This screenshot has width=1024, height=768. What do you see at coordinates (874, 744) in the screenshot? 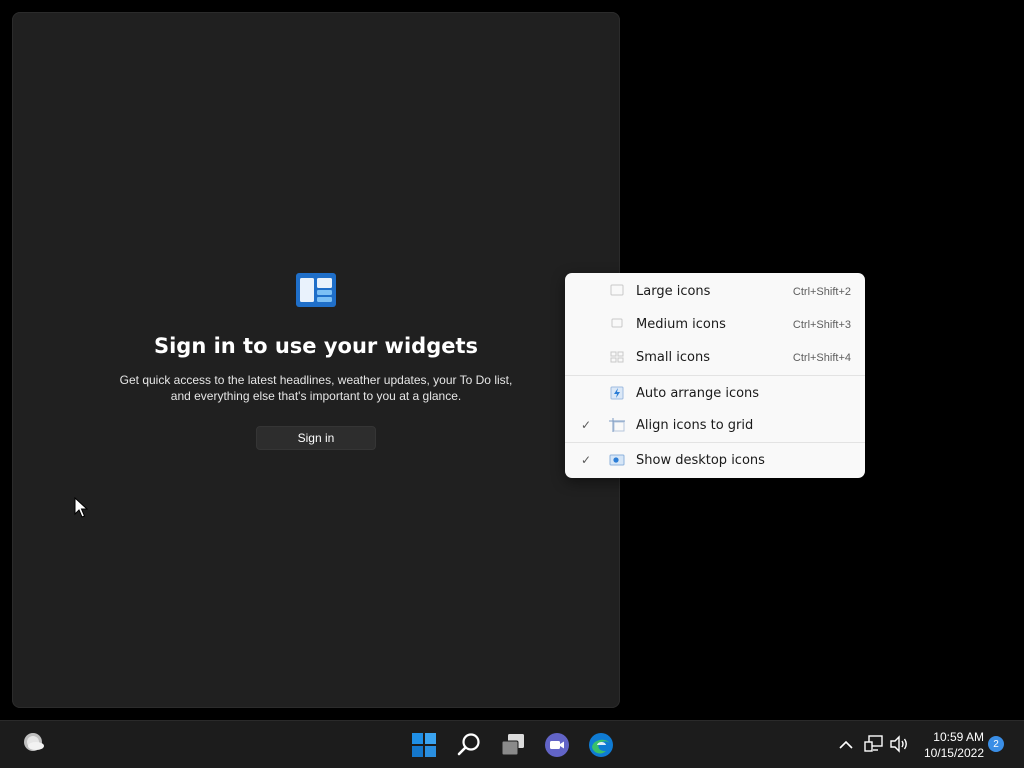
I see `network-icon` at bounding box center [874, 744].